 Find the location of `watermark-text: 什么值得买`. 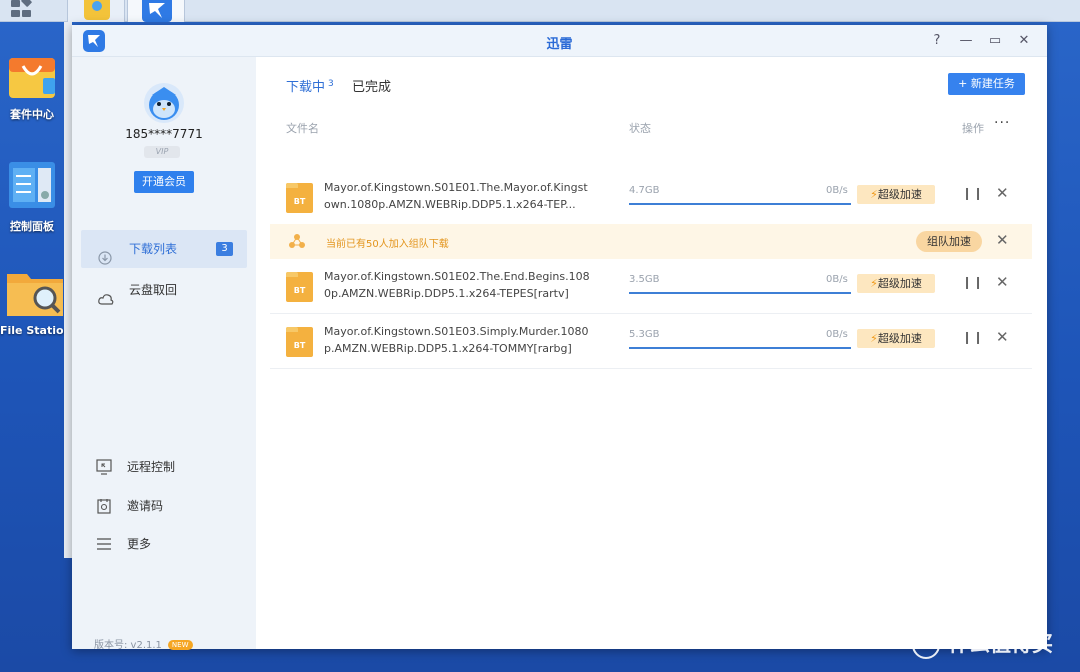

watermark-text: 什么值得买 is located at coordinates (1000, 644).